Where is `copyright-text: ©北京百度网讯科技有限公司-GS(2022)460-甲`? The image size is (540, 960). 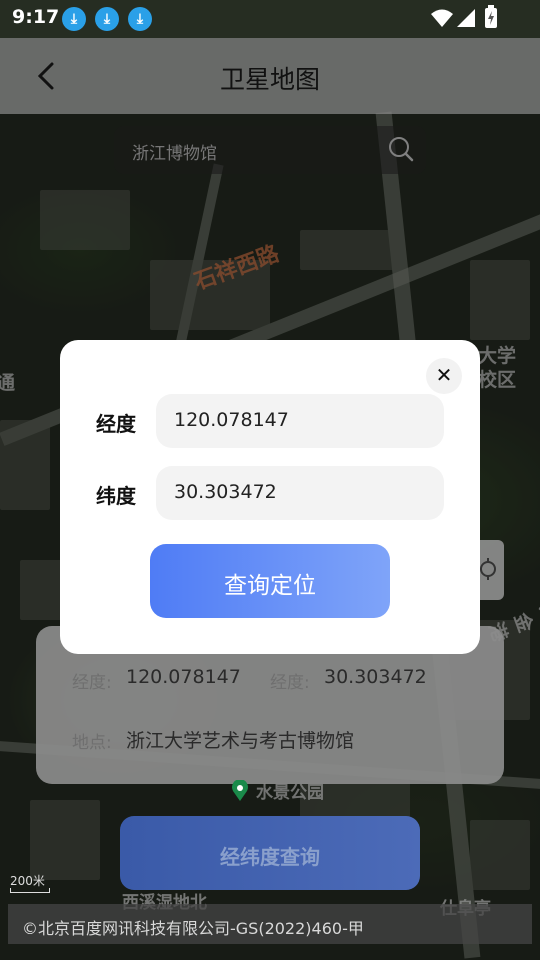
copyright-text: ©北京百度网讯科技有限公司-GS(2022)460-甲 is located at coordinates (193, 928).